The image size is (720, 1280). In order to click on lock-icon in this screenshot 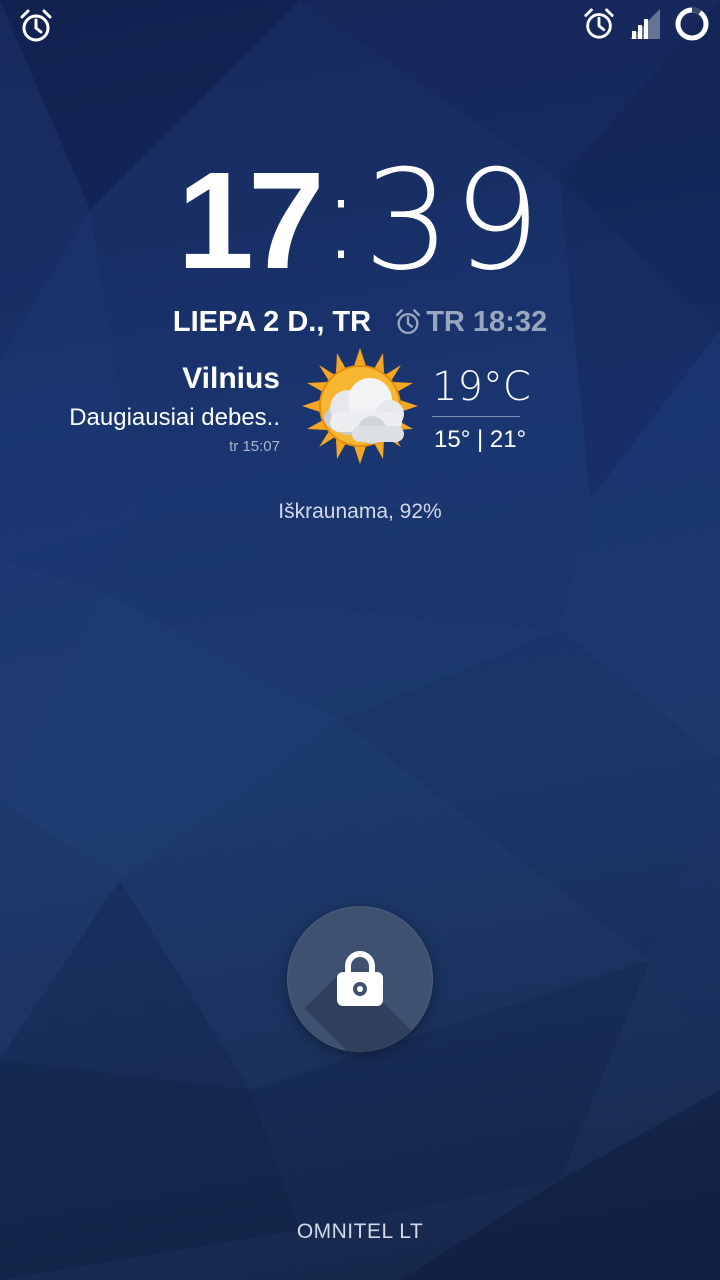, I will do `click(360, 978)`.